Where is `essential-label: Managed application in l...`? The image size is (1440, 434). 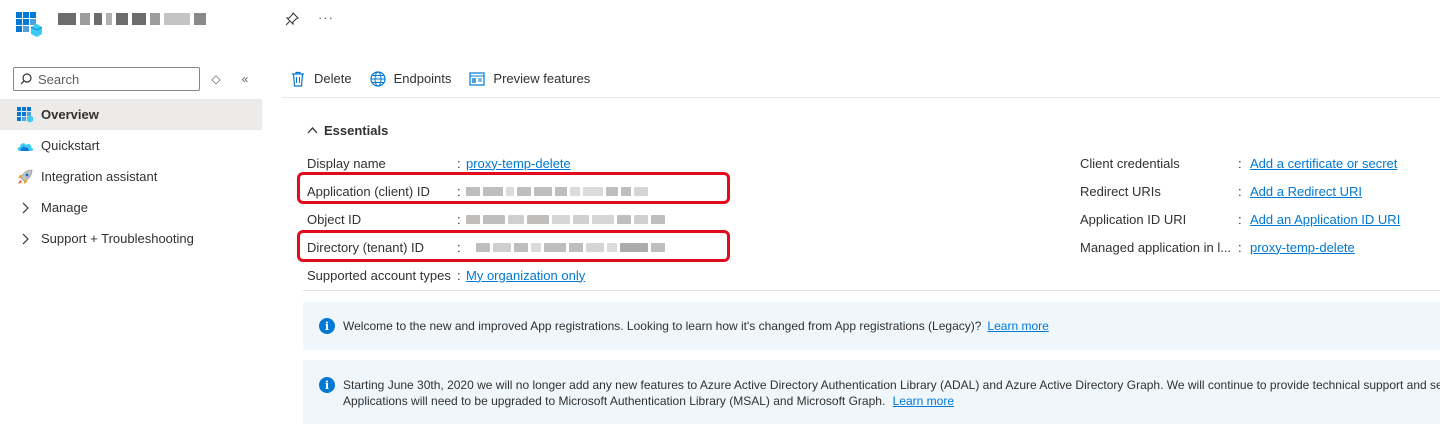
essential-label: Managed application in l... is located at coordinates (1156, 247).